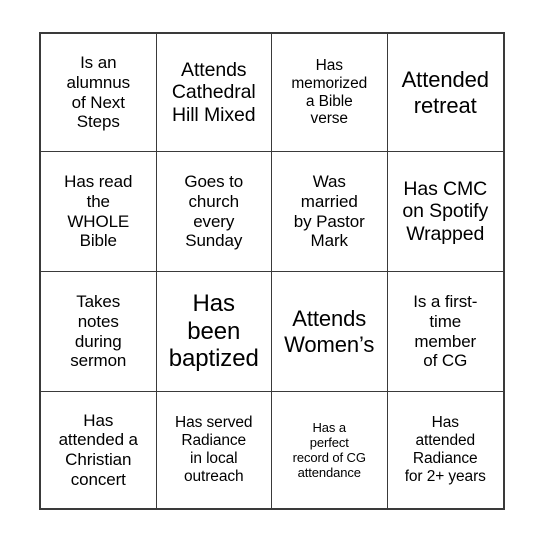 Image resolution: width=544 pixels, height=544 pixels. I want to click on bingo-cell-r1c3: Has memorized a Bible verse, so click(330, 93).